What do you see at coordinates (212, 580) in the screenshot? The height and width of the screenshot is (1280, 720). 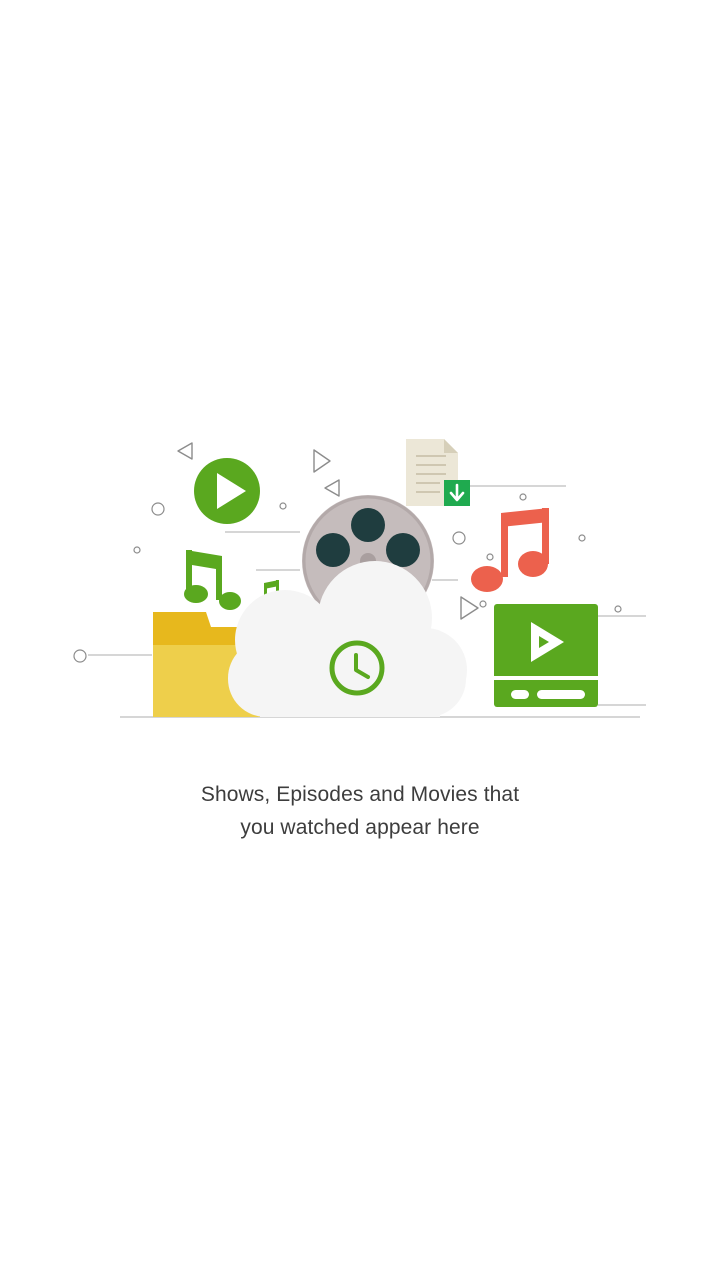 I see `music-note-icon-green` at bounding box center [212, 580].